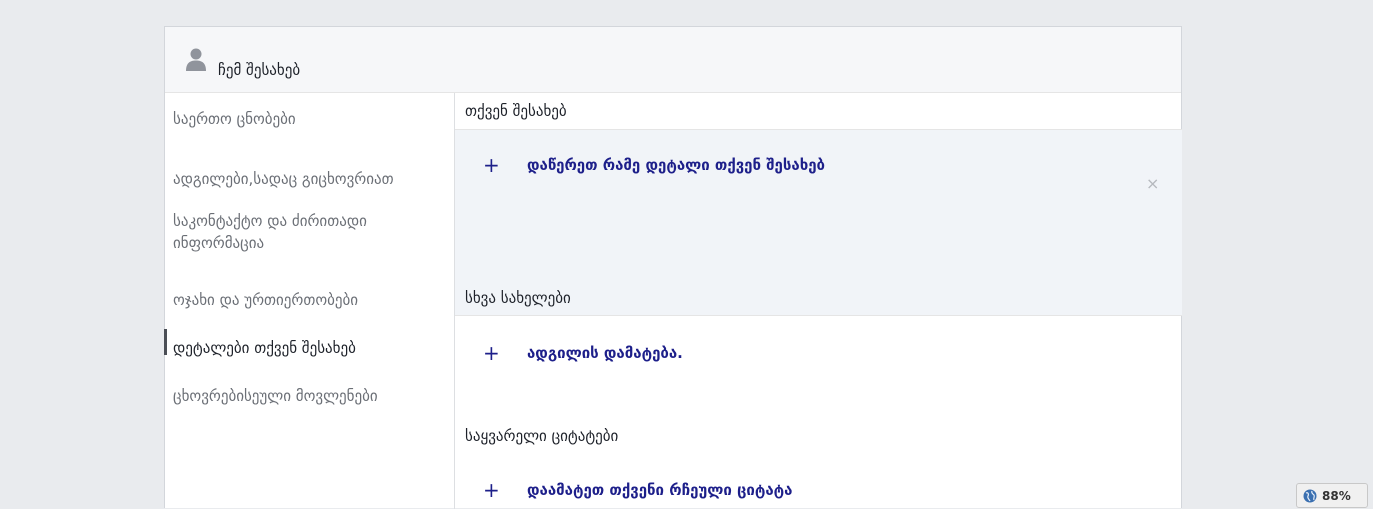 This screenshot has height=509, width=1373. Describe the element at coordinates (676, 165) in the screenshot. I see `add-about-details-label: დაწერეთ რამე დეტალი თქვენ შესახებ` at that location.